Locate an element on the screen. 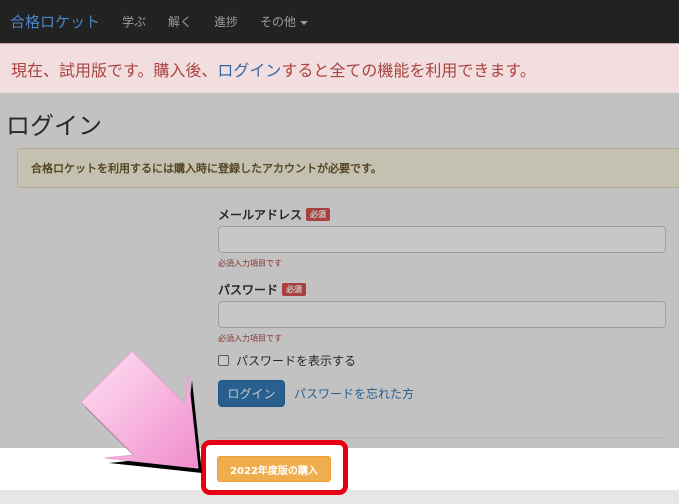 This screenshot has height=504, width=679. login-button: ログイン is located at coordinates (251, 393).